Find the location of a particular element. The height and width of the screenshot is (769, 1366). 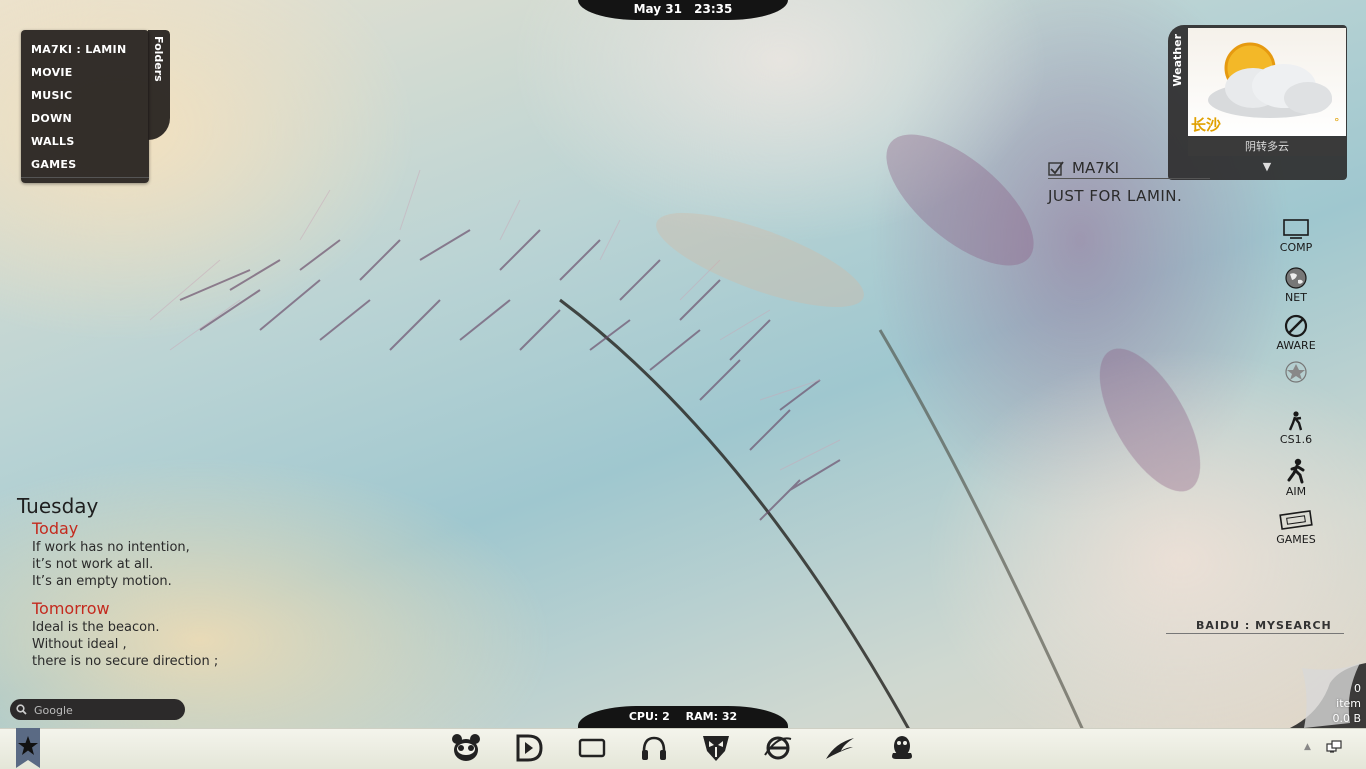

recycle-bin-unit: item is located at coordinates (1348, 703).